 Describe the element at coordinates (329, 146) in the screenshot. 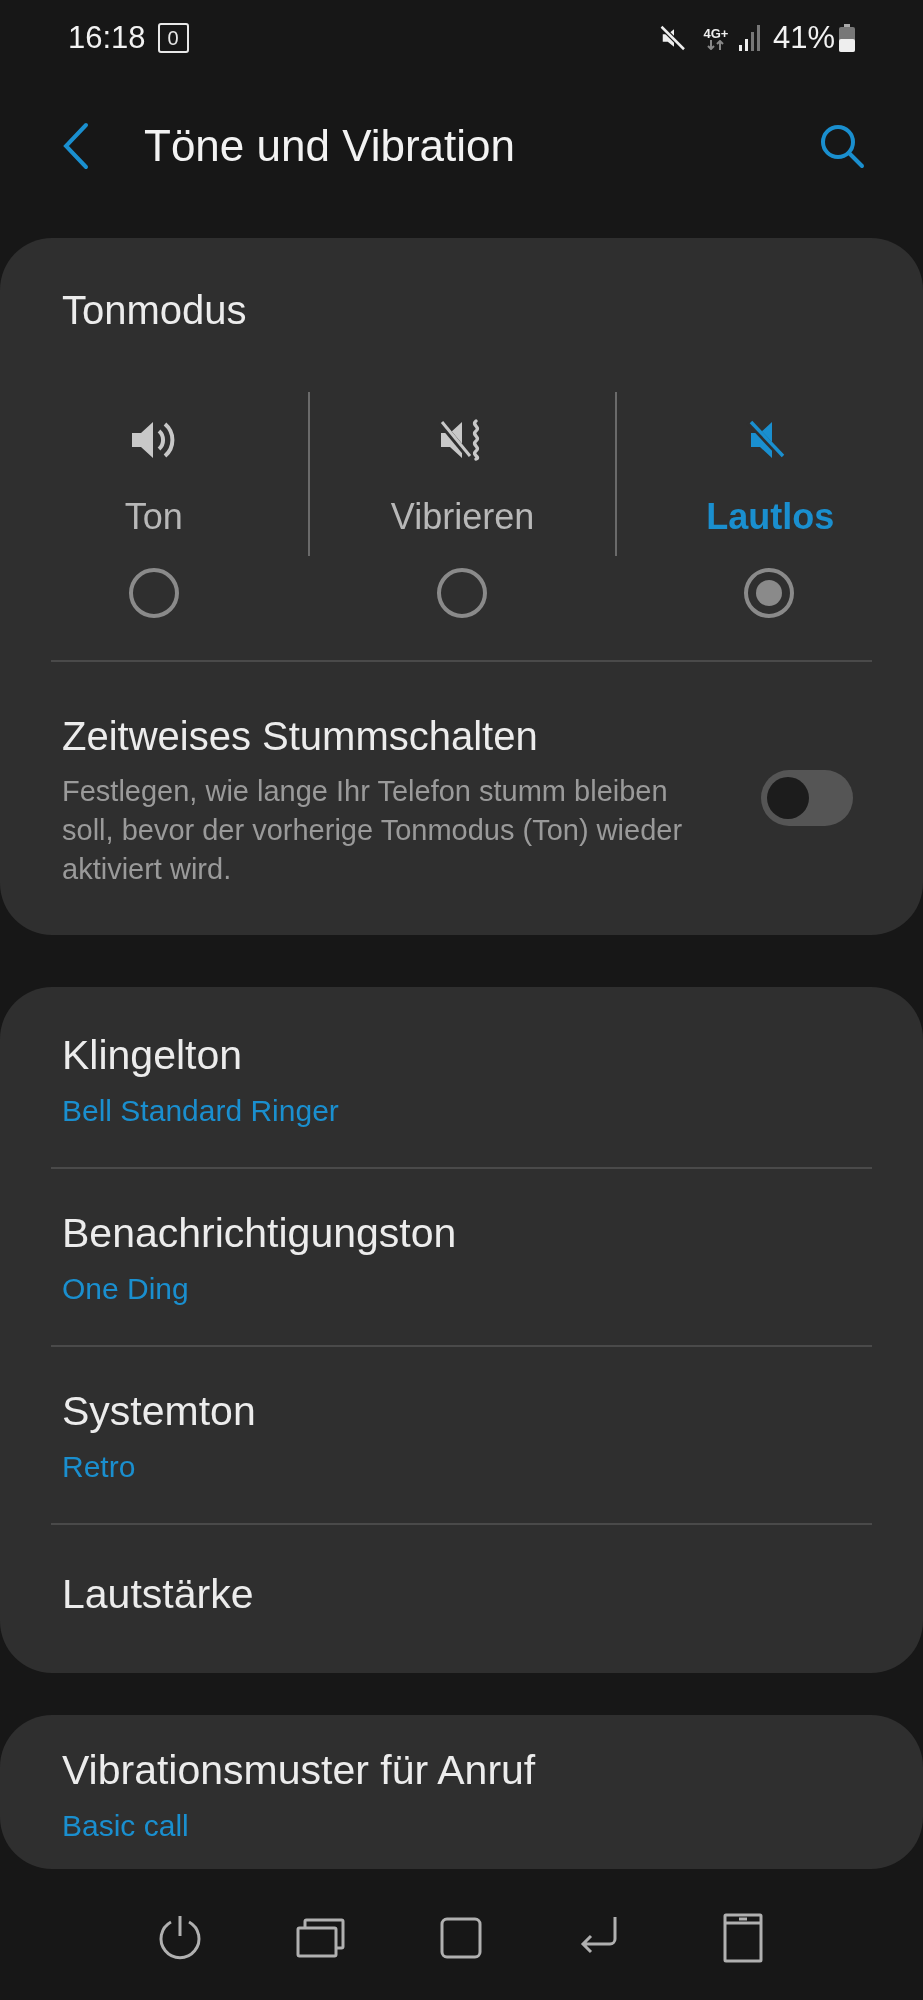

I see `page-title: Töne und Vibration` at that location.